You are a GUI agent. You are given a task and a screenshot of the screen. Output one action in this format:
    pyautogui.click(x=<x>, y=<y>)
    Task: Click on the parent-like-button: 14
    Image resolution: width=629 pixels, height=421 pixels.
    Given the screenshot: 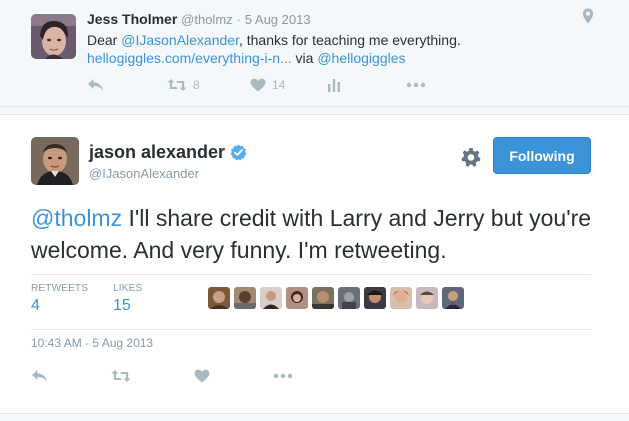 What is the action you would take?
    pyautogui.click(x=267, y=85)
    